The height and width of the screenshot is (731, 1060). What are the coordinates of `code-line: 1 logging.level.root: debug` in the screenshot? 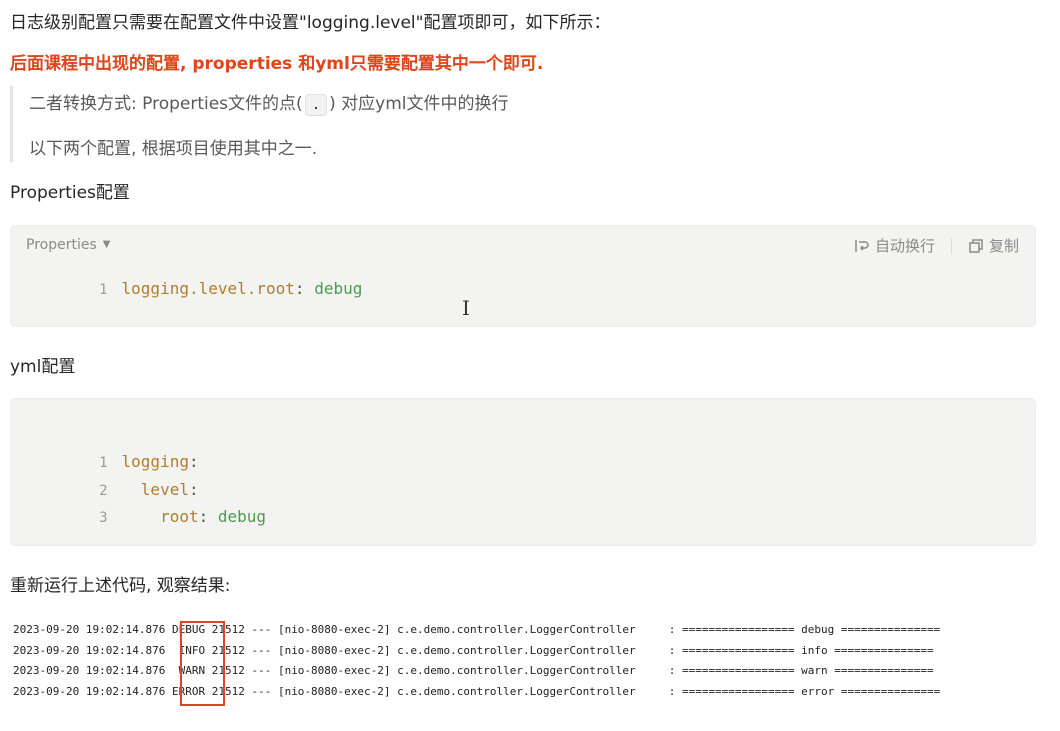 It's located at (186, 288).